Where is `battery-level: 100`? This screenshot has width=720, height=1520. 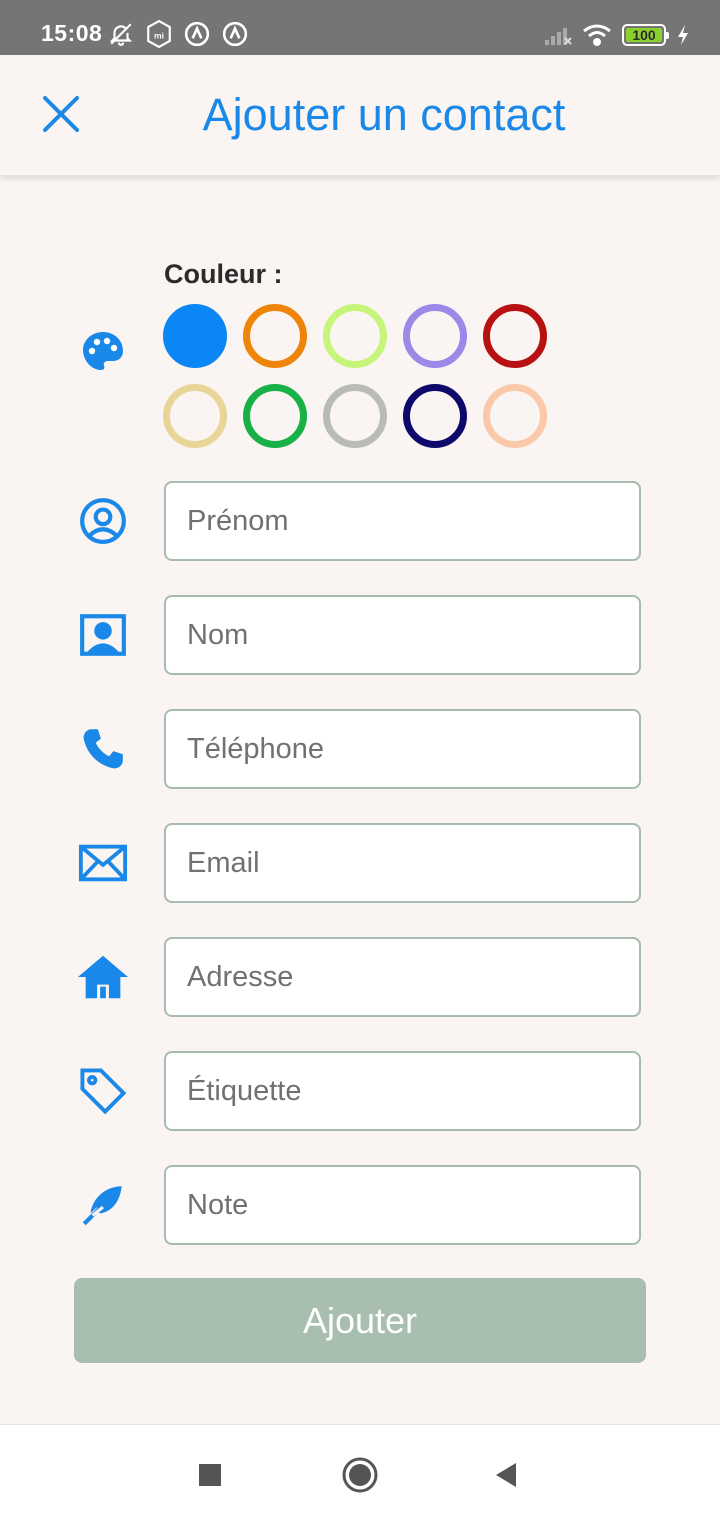
battery-level: 100 is located at coordinates (644, 35).